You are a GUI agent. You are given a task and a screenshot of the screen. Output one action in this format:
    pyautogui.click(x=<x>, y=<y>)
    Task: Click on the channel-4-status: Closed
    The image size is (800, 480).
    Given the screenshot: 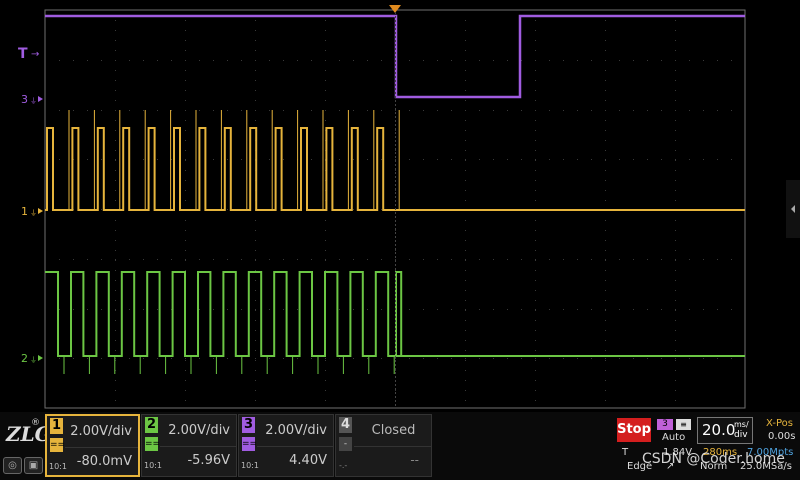 What is the action you would take?
    pyautogui.click(x=393, y=430)
    